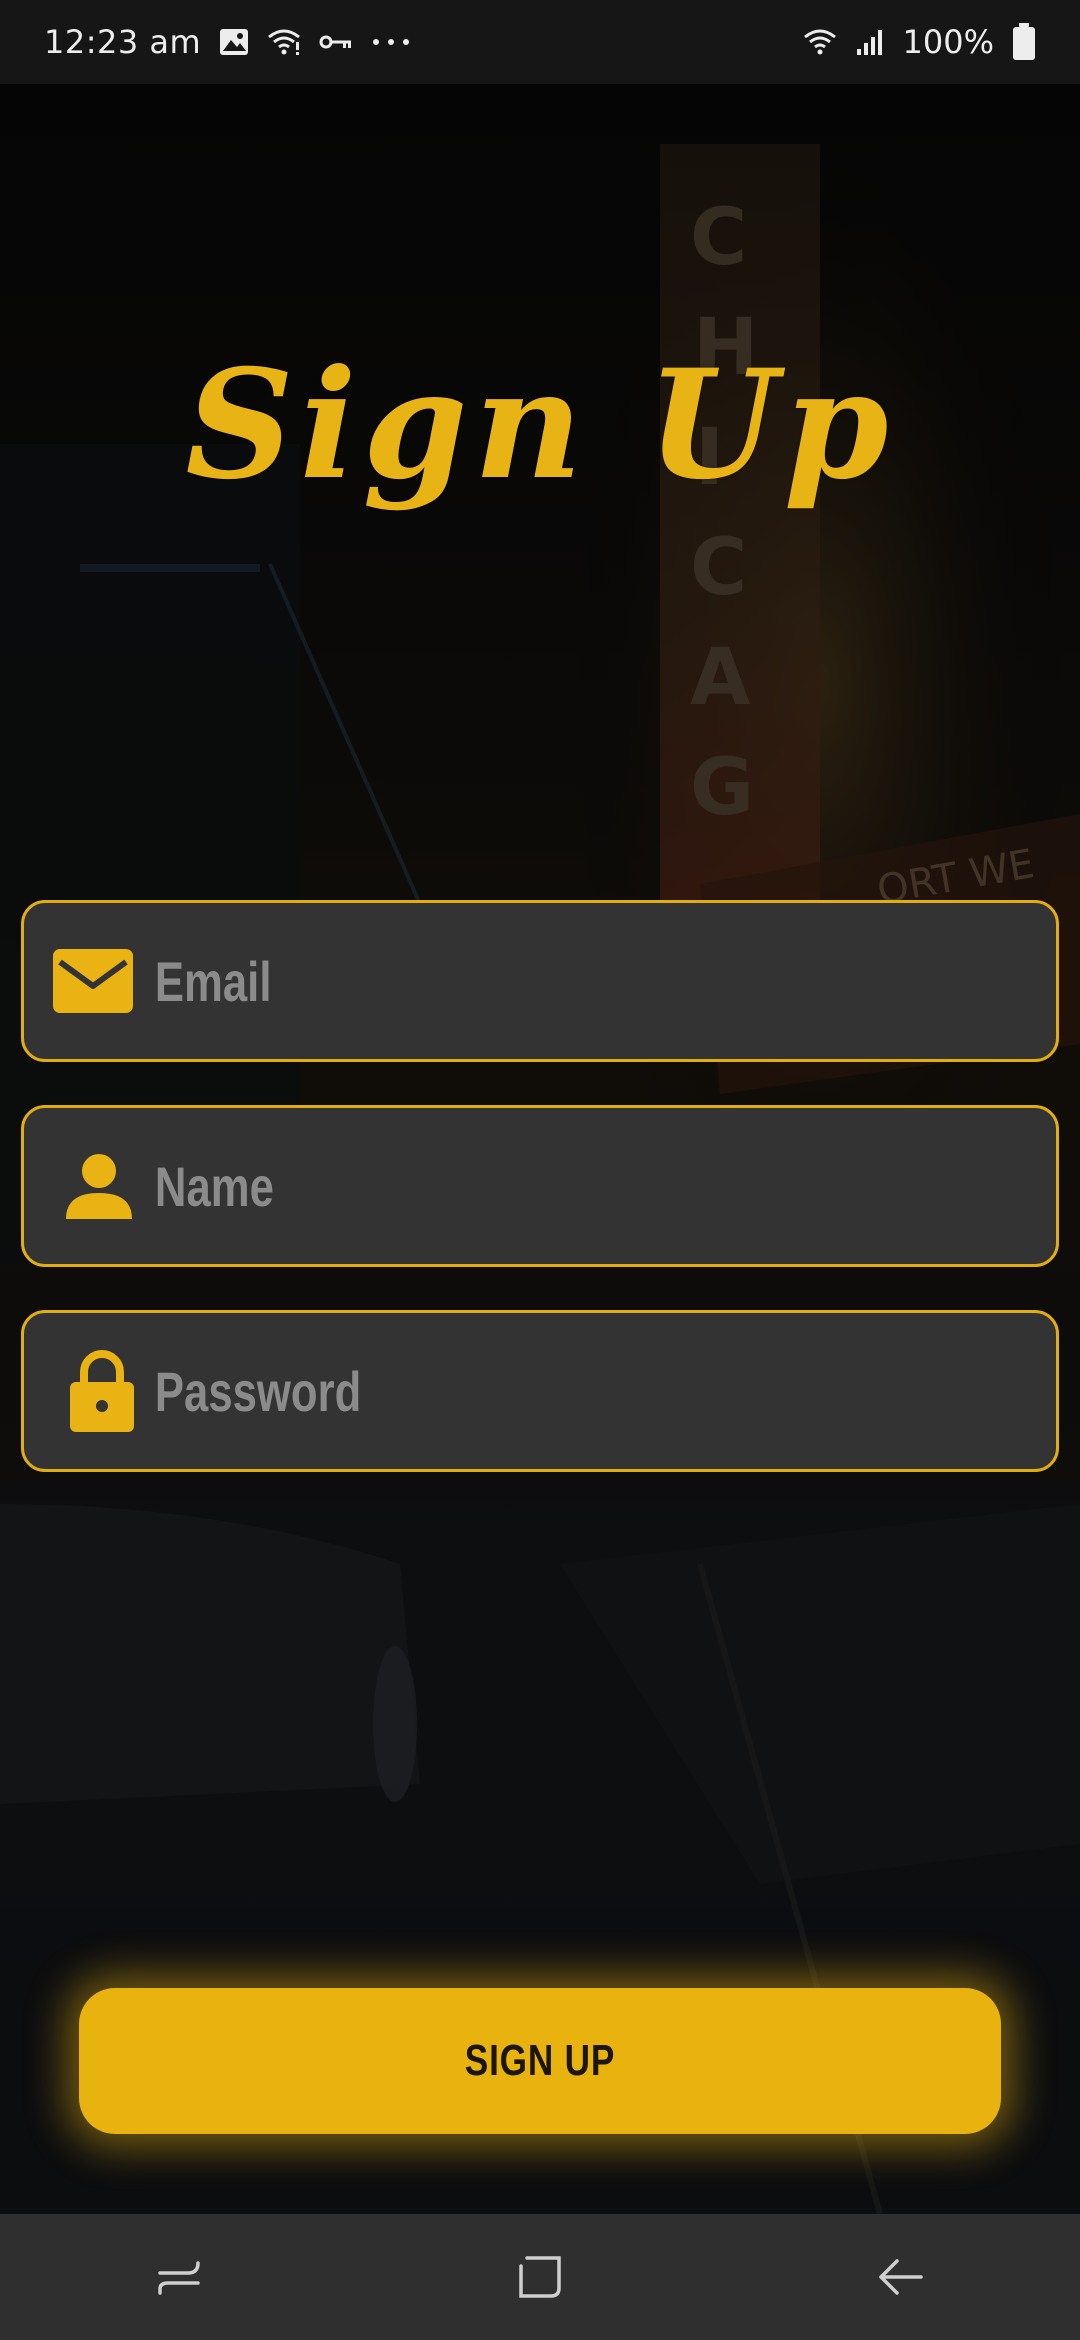 The width and height of the screenshot is (1080, 2340). I want to click on battery-icon, so click(1024, 42).